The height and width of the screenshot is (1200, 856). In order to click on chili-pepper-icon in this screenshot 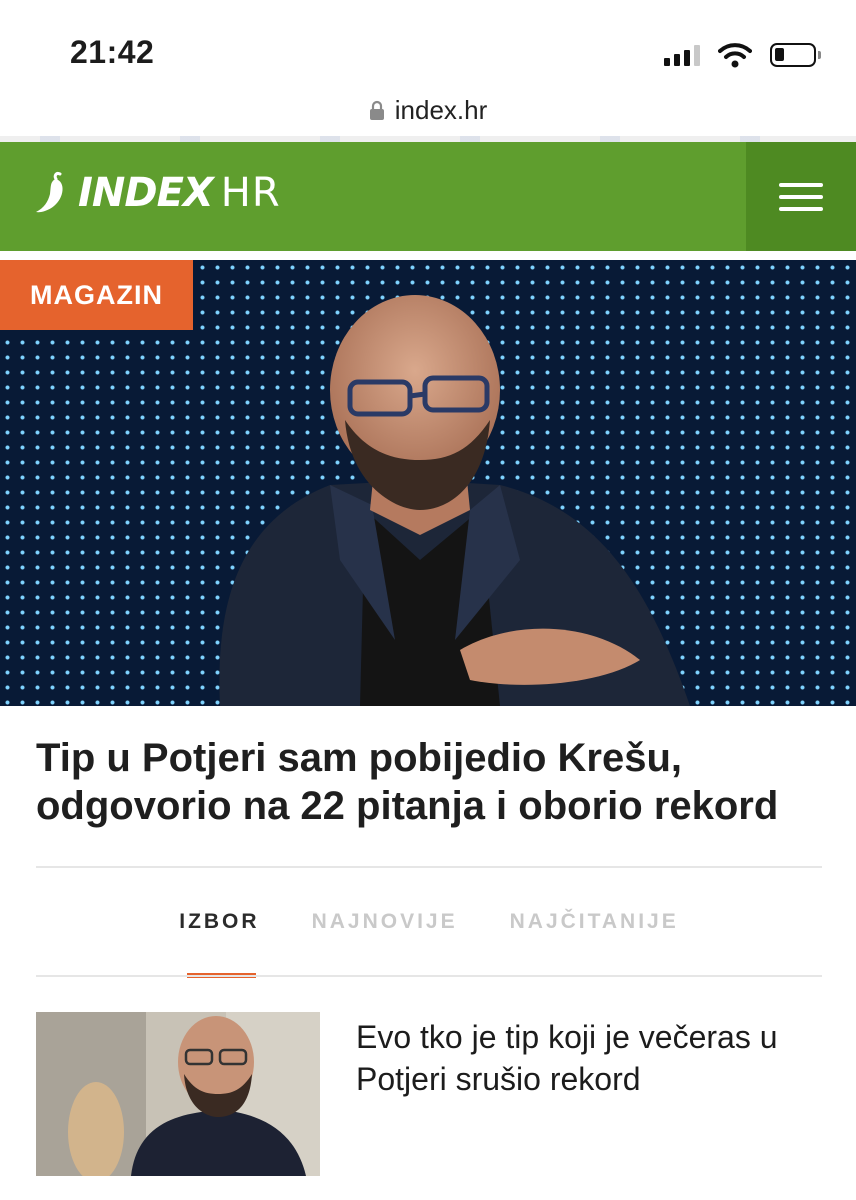, I will do `click(49, 192)`.